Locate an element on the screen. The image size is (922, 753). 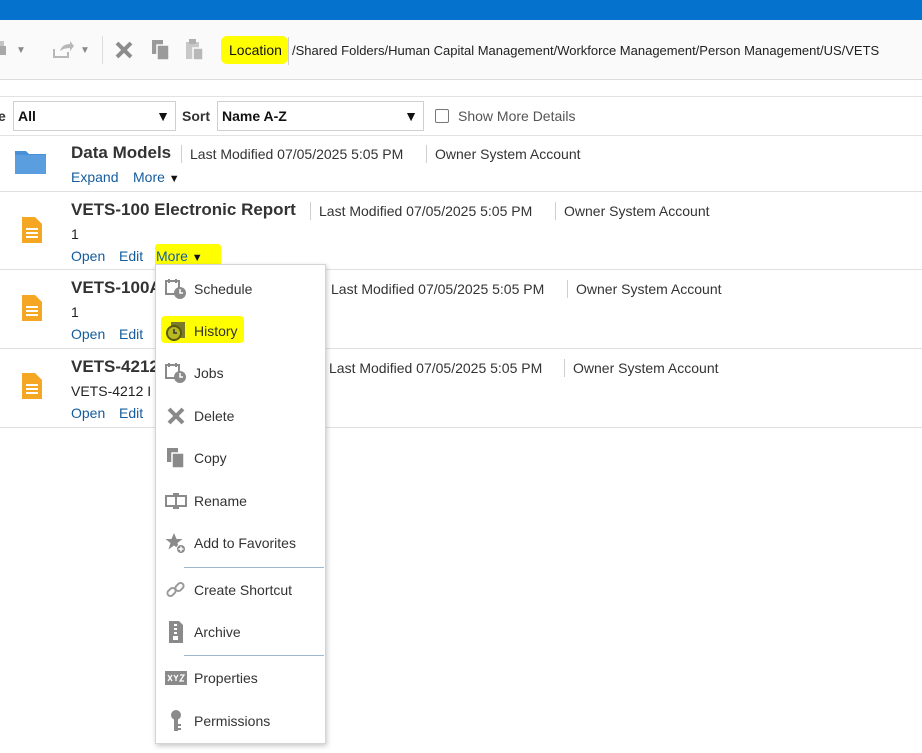
show-more-details-label: Show More Details is located at coordinates (517, 116).